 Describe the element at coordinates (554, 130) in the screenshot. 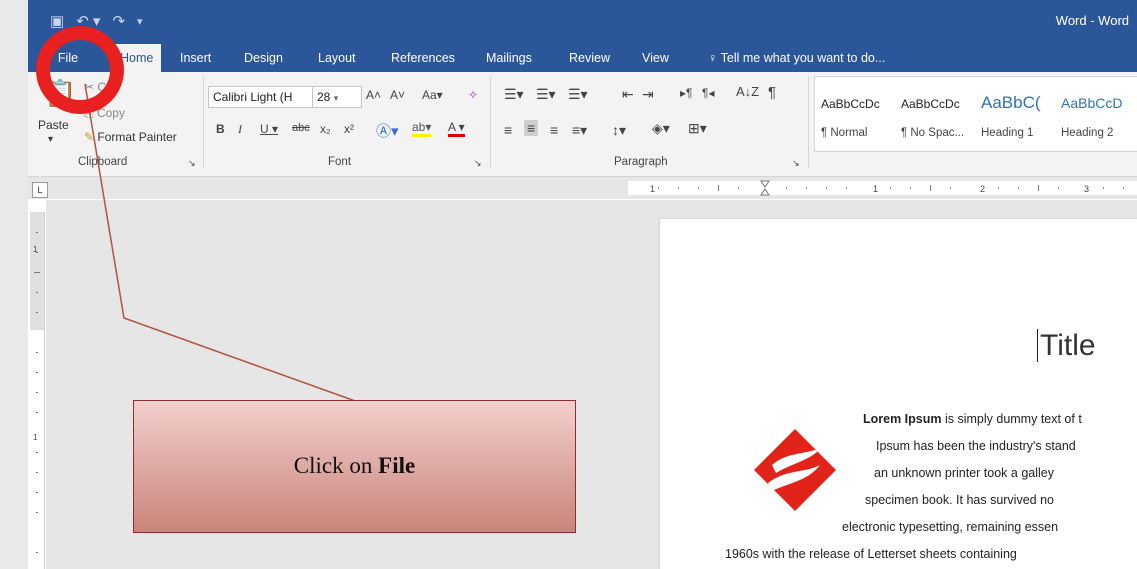

I see `align-right-icon: ≡` at that location.